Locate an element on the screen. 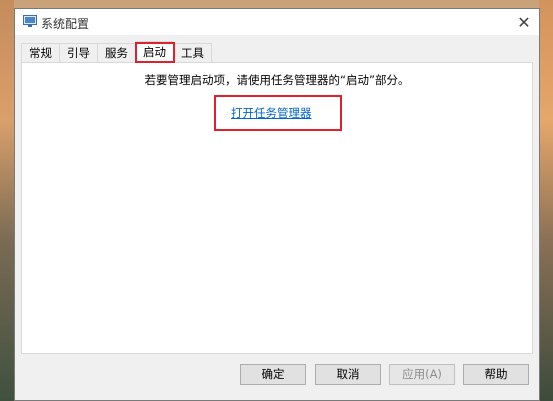  tab-bar: 常规 引导 服务 启动 工具 is located at coordinates (116, 52).